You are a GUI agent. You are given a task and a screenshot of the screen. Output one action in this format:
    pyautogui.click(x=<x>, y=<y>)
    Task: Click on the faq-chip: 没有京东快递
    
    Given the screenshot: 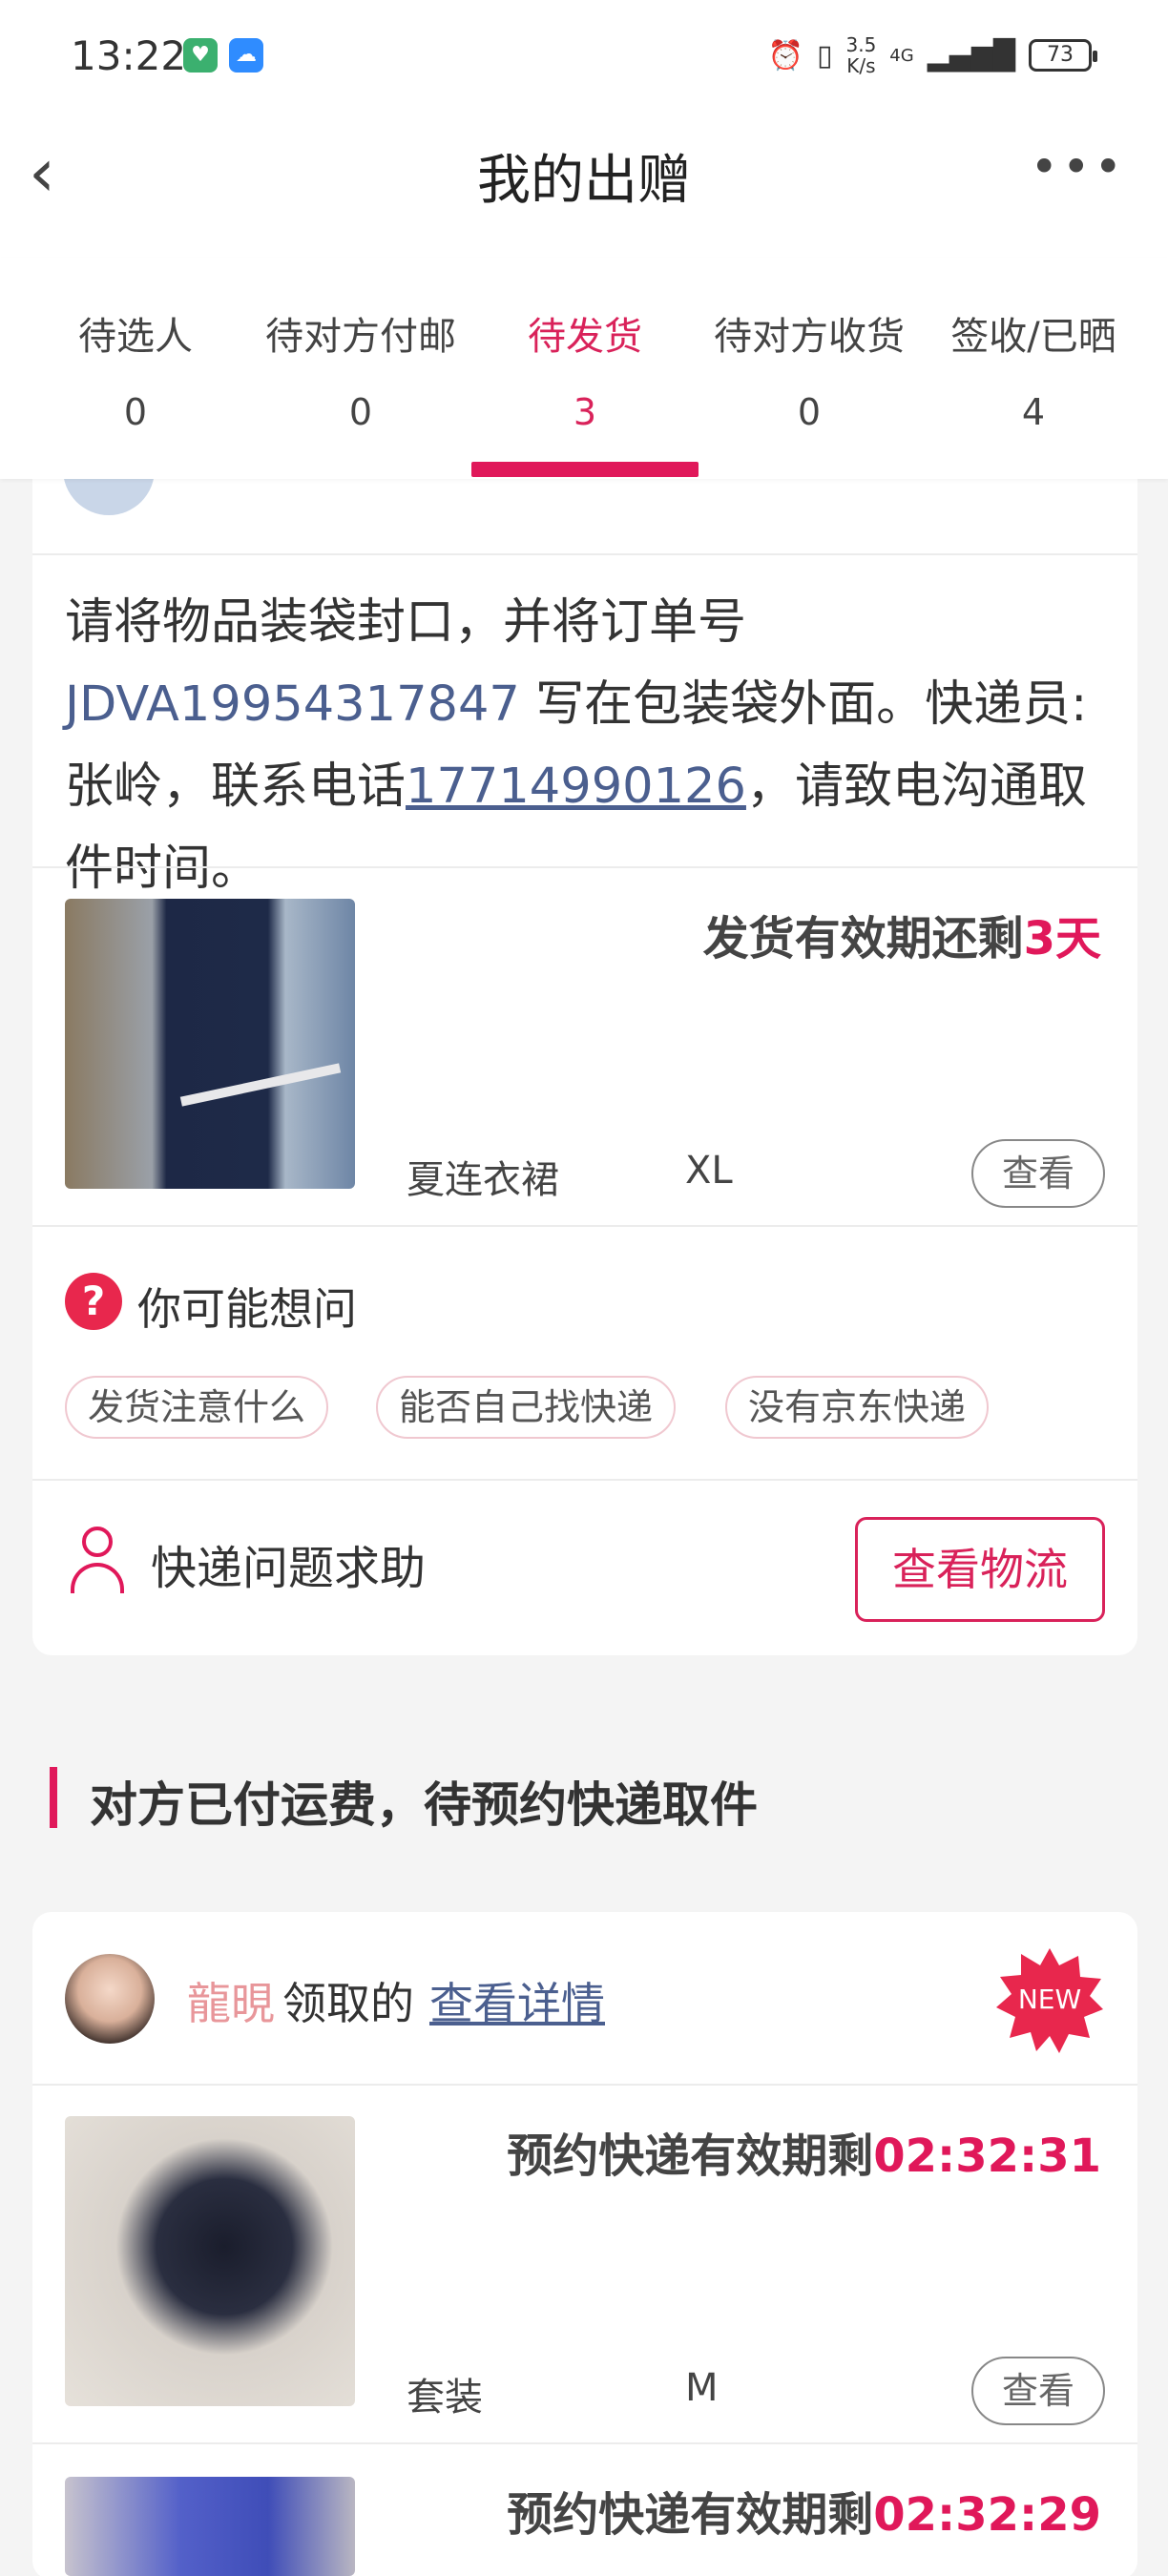 What is the action you would take?
    pyautogui.click(x=857, y=1407)
    